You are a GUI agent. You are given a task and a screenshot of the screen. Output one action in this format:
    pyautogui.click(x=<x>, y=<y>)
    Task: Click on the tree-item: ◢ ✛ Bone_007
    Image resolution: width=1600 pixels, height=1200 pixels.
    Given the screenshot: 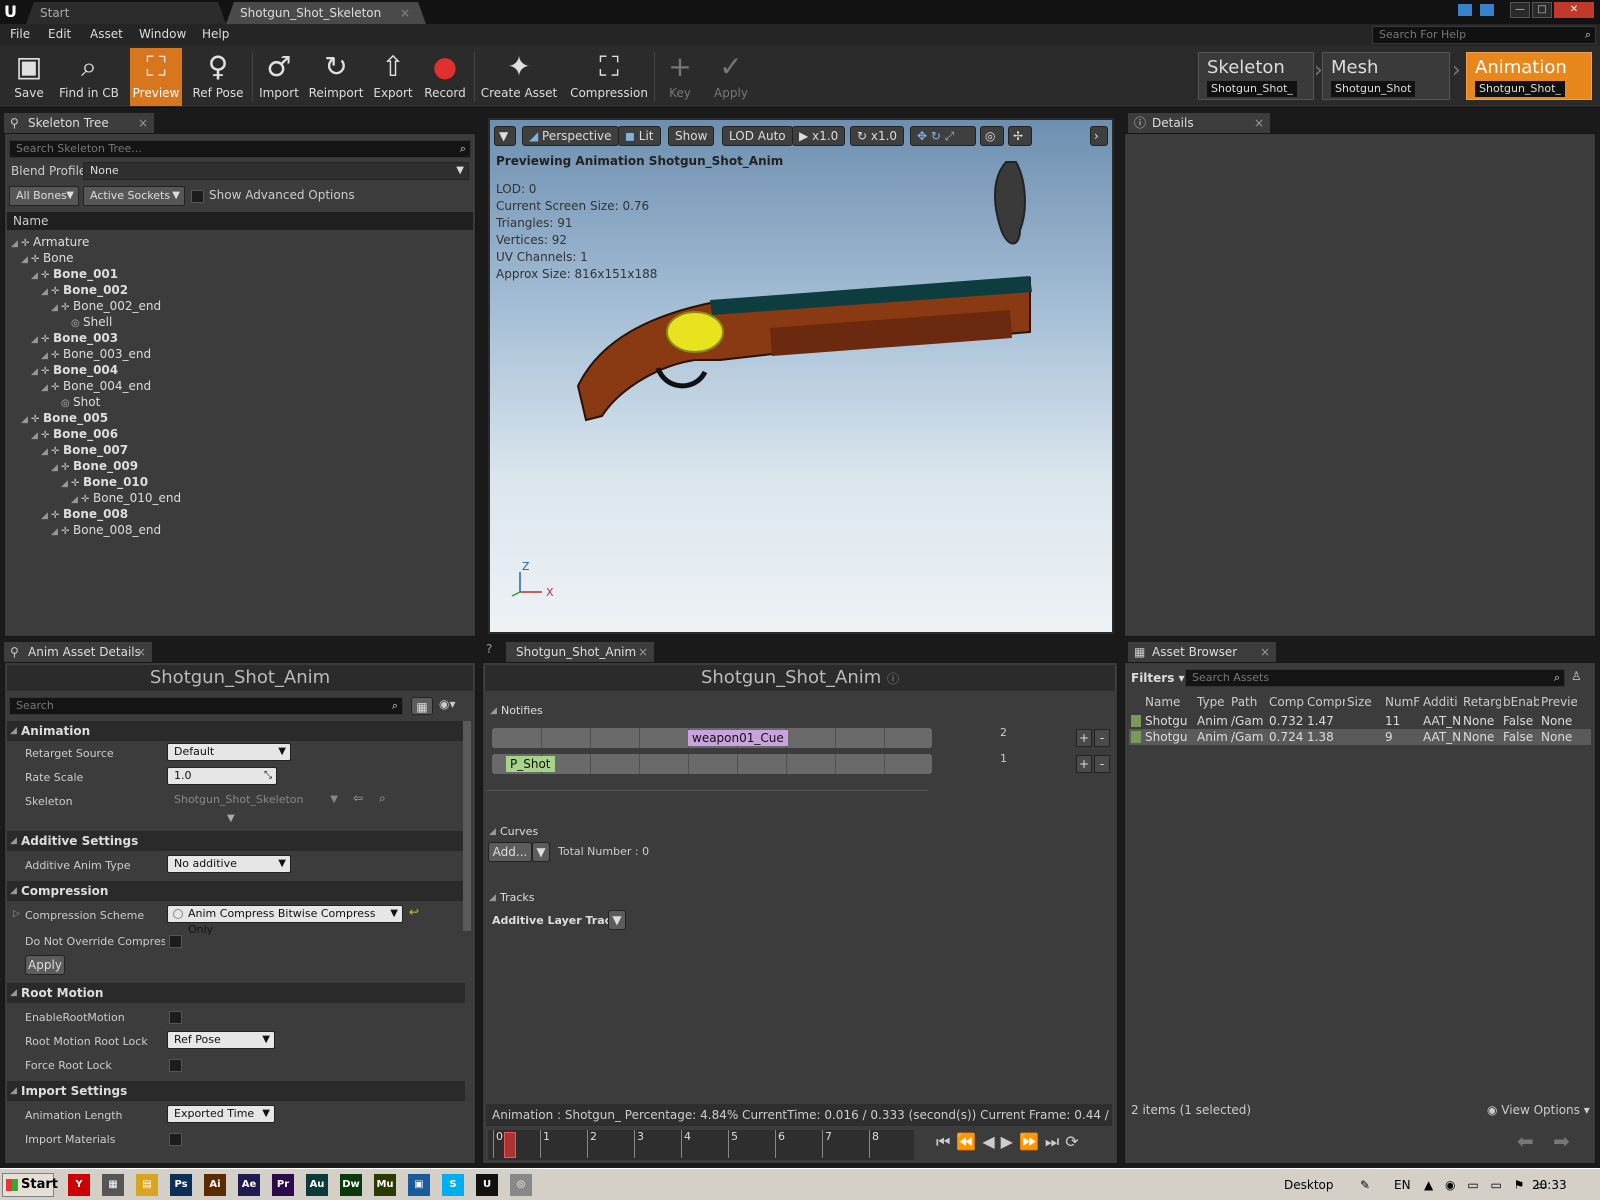 What is the action you would take?
    pyautogui.click(x=69, y=450)
    